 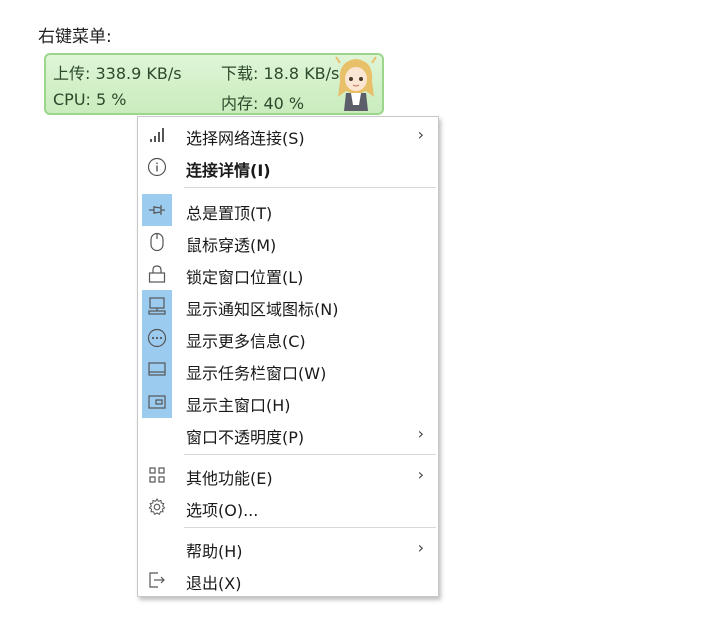 I want to click on grid-icon, so click(x=157, y=475).